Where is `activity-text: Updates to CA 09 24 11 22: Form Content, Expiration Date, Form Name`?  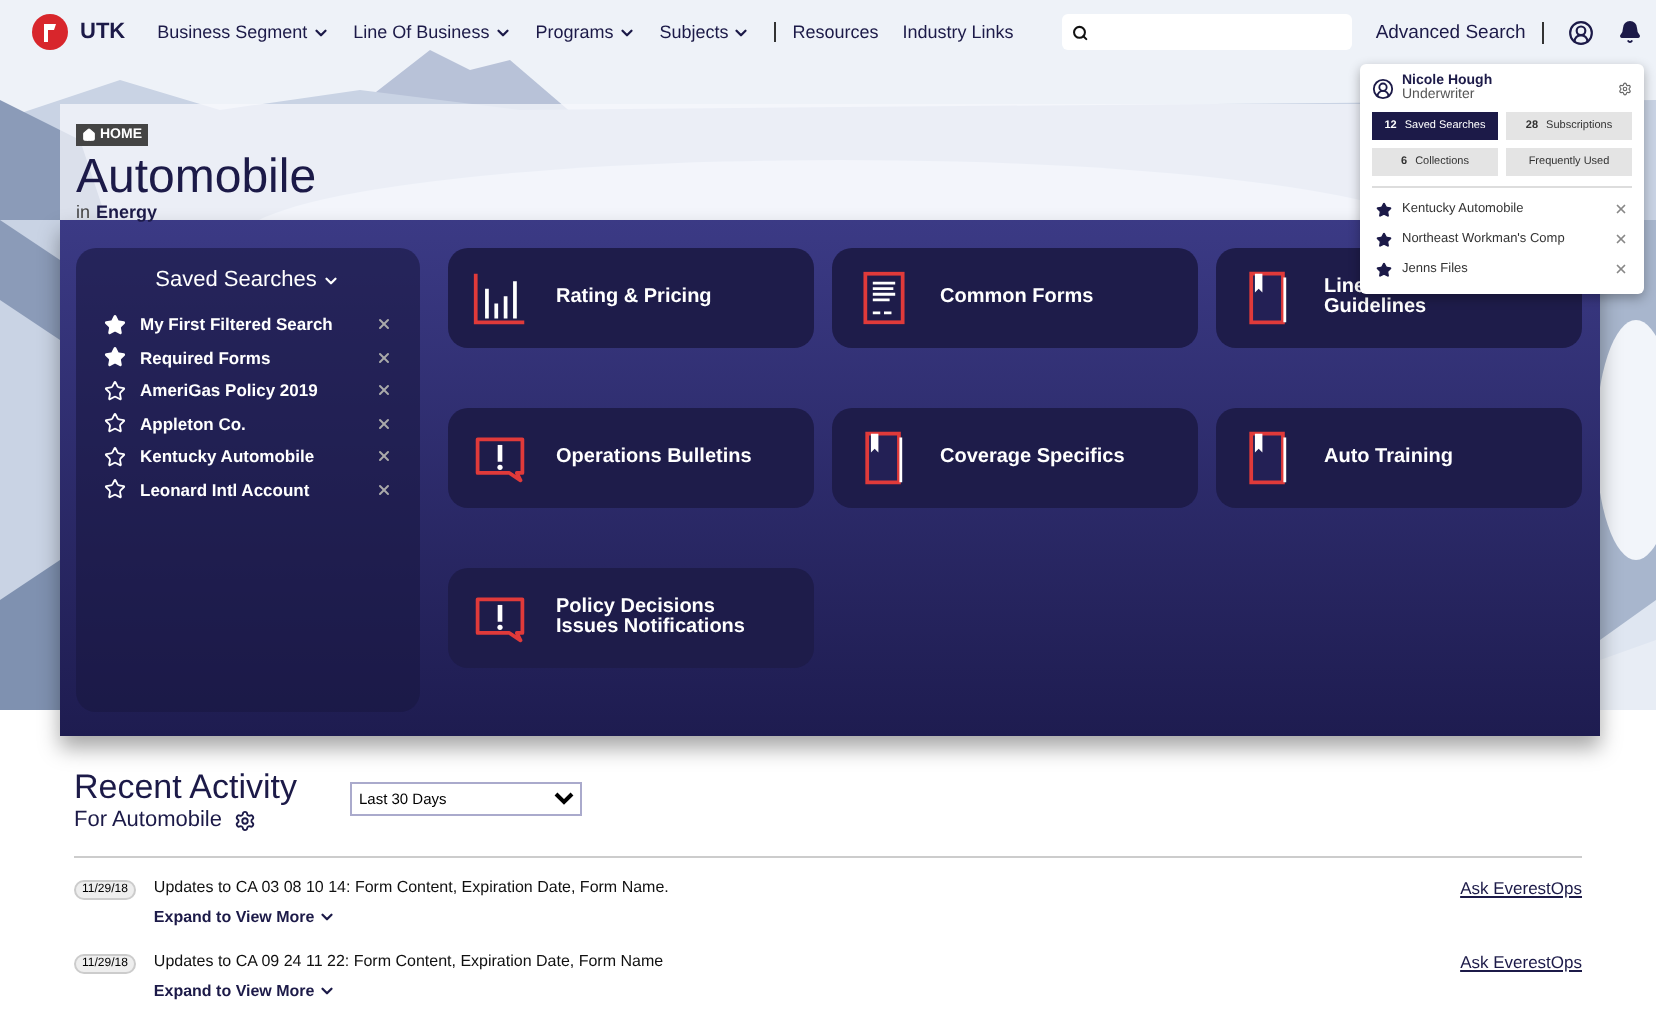 activity-text: Updates to CA 09 24 11 22: Form Content, Expiration Date, Form Name is located at coordinates (409, 961).